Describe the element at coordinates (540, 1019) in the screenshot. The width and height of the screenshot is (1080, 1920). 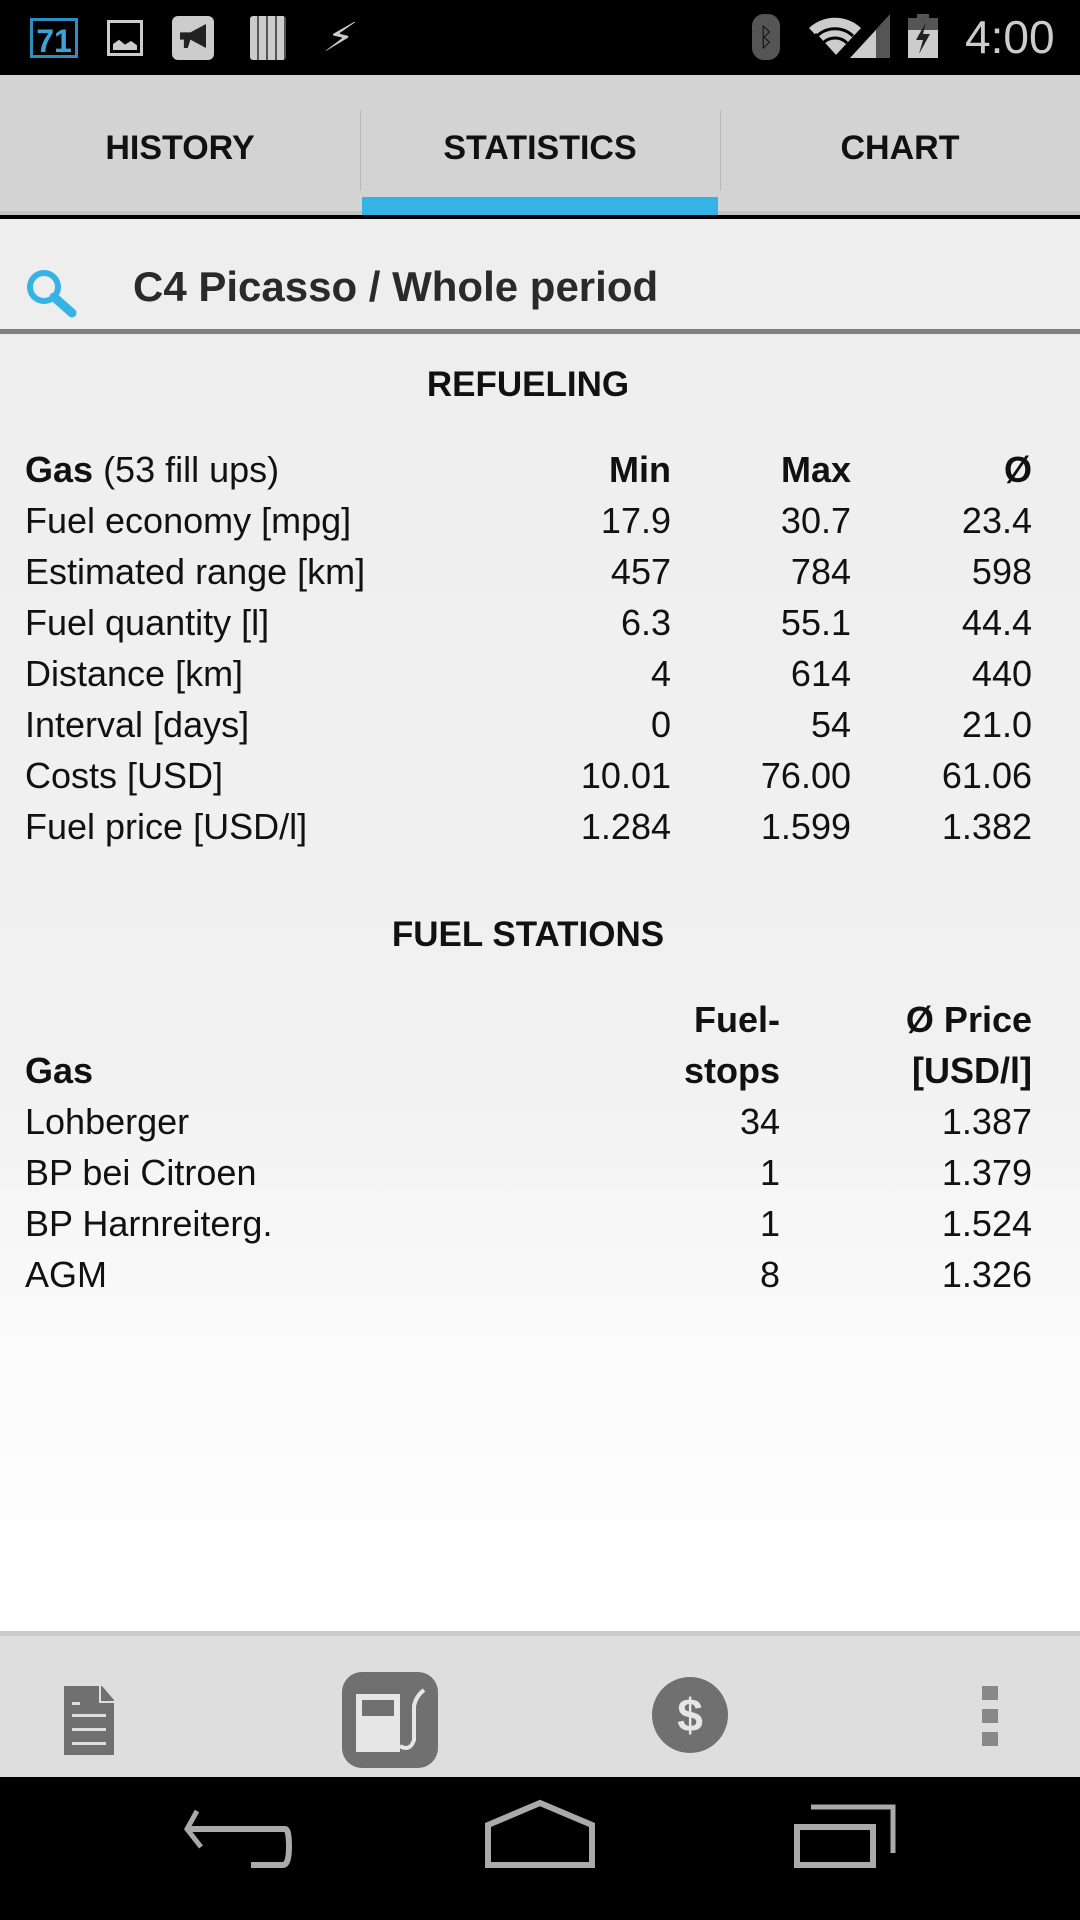
I see `fuel-stations-header-line1: Fuel- Ø Price` at that location.